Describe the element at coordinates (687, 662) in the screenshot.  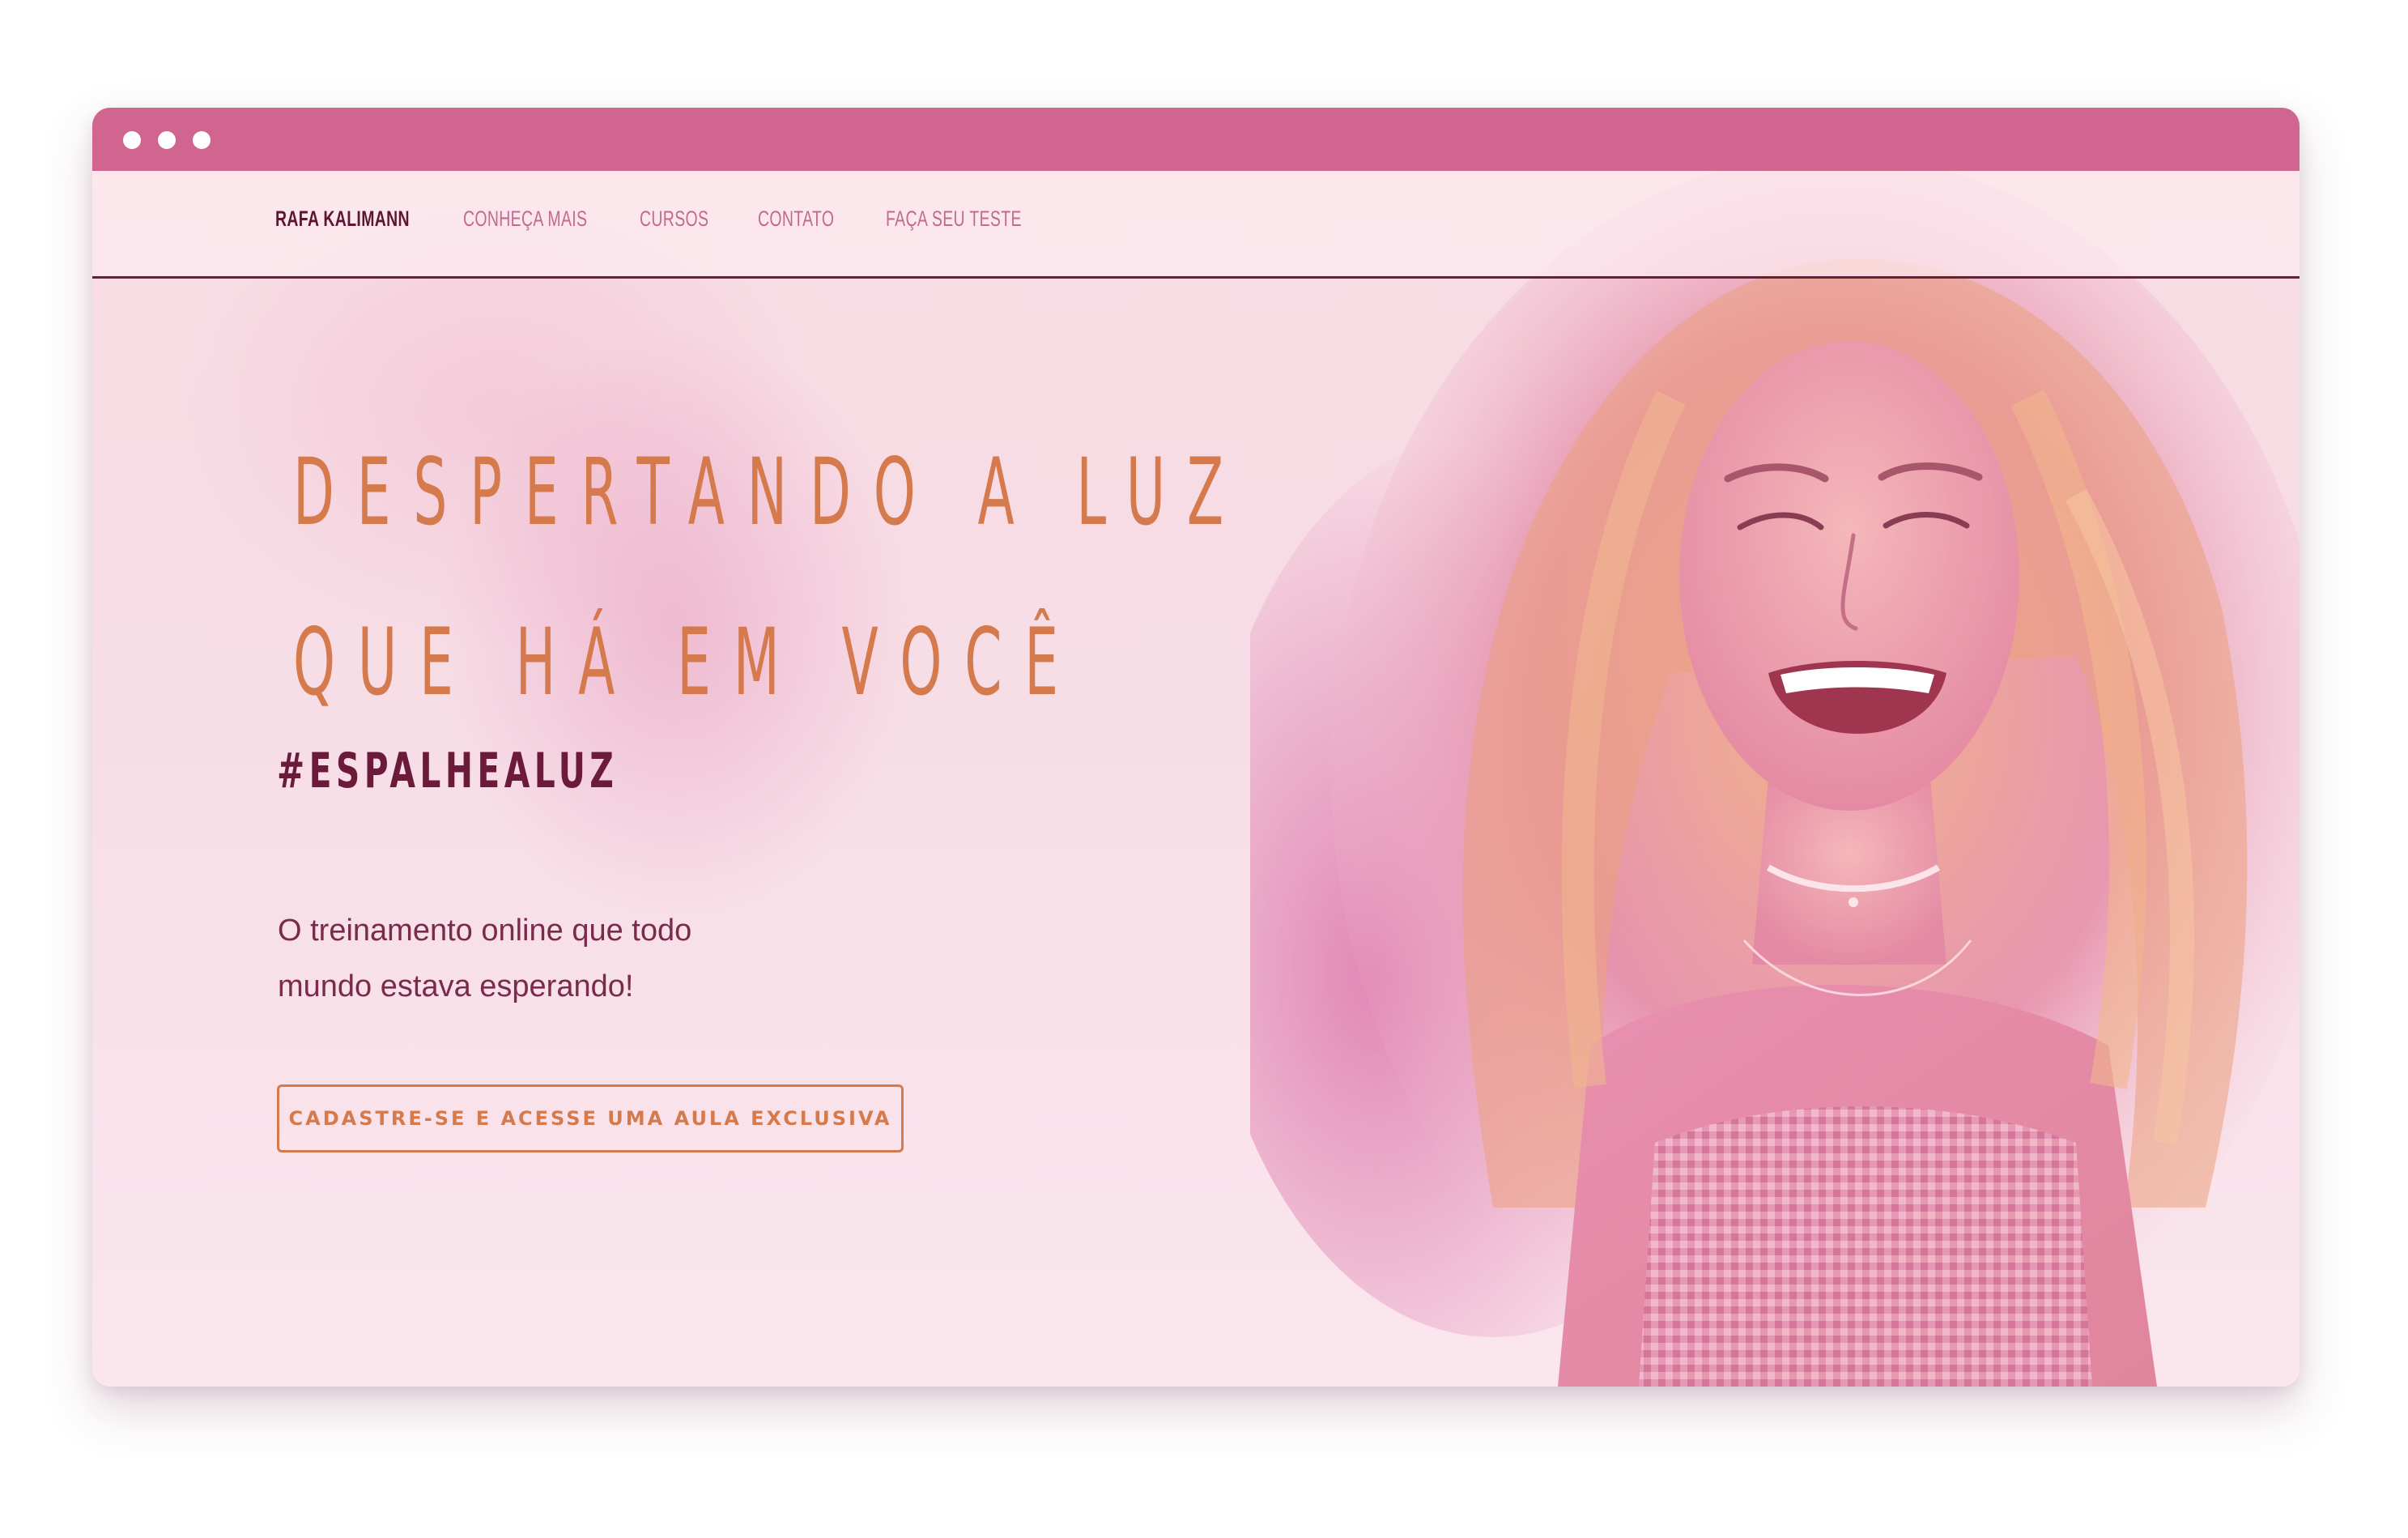
I see `hero-headline-line2: QUE HÁ EM VOCÊ` at that location.